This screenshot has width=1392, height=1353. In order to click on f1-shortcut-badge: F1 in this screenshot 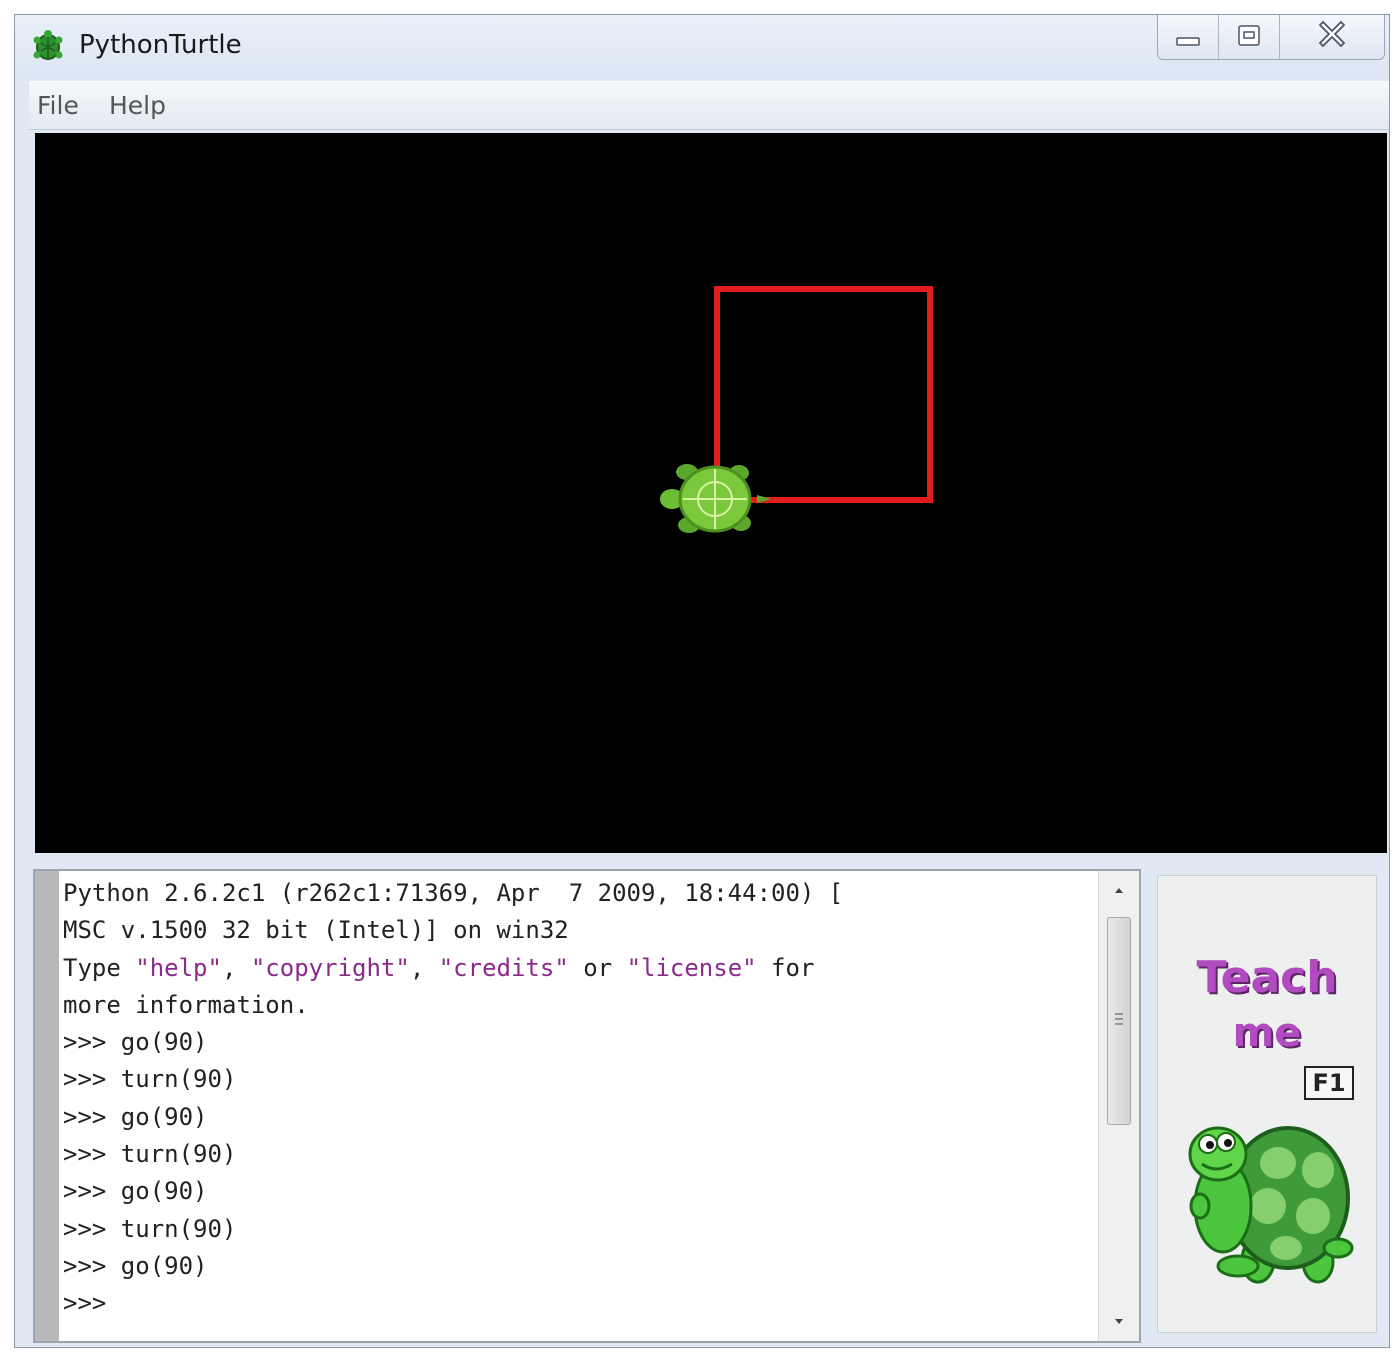, I will do `click(1329, 1083)`.